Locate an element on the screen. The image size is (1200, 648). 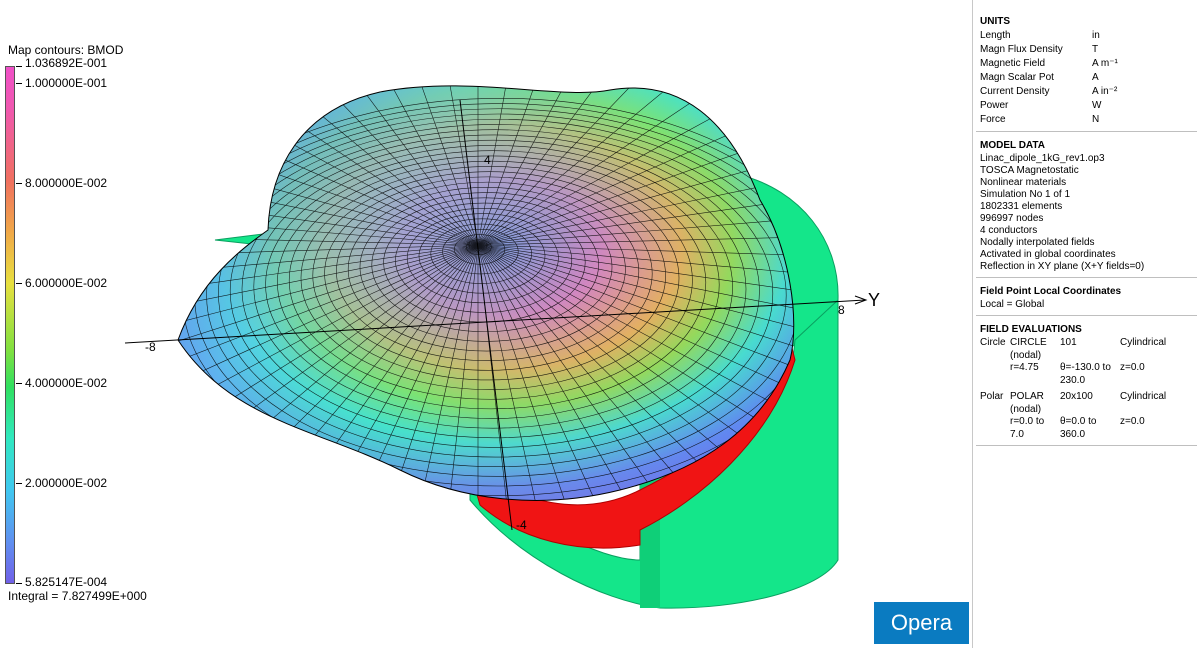
model-line: Reflection in XY plane (X+Y fields=0) is located at coordinates (1062, 266).